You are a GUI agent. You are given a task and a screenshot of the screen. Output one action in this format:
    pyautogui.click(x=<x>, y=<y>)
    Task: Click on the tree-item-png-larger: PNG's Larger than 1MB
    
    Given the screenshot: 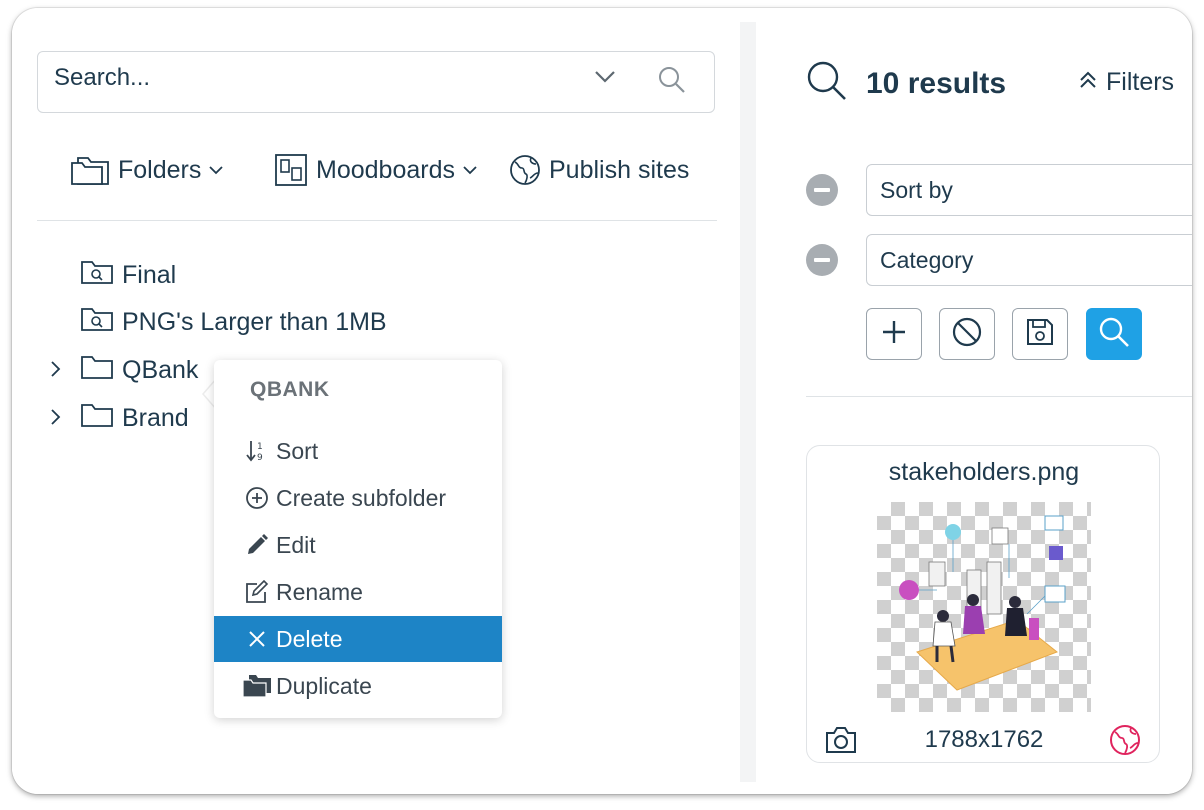 What is the action you would take?
    pyautogui.click(x=233, y=322)
    